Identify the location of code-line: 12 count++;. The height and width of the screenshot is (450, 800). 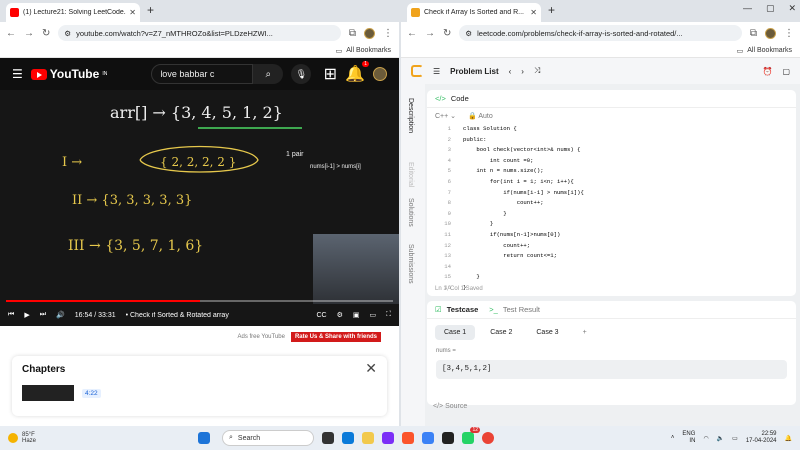
(614, 246).